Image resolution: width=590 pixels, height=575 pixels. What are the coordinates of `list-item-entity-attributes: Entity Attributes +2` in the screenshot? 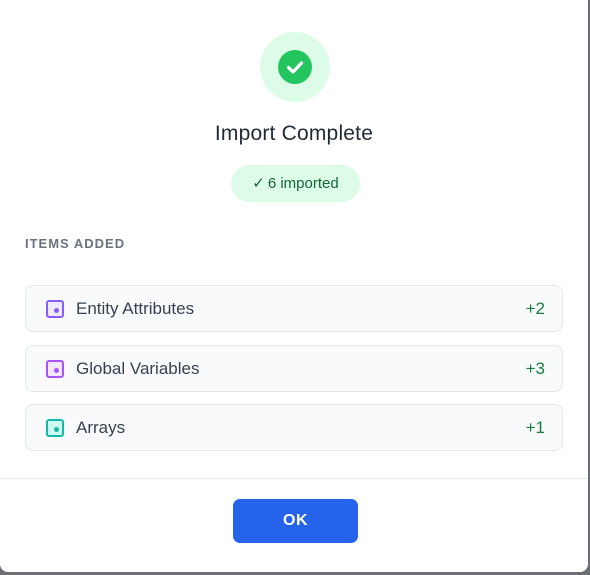 It's located at (294, 308).